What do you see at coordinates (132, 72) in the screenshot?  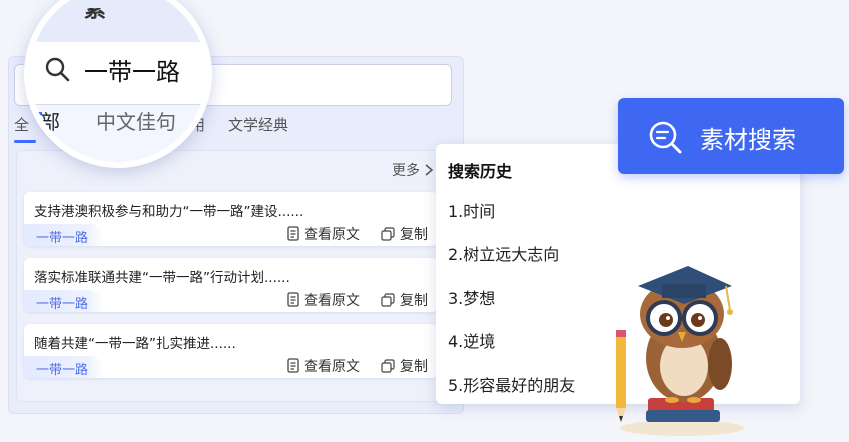 I see `lens-search-query: 一带一路` at bounding box center [132, 72].